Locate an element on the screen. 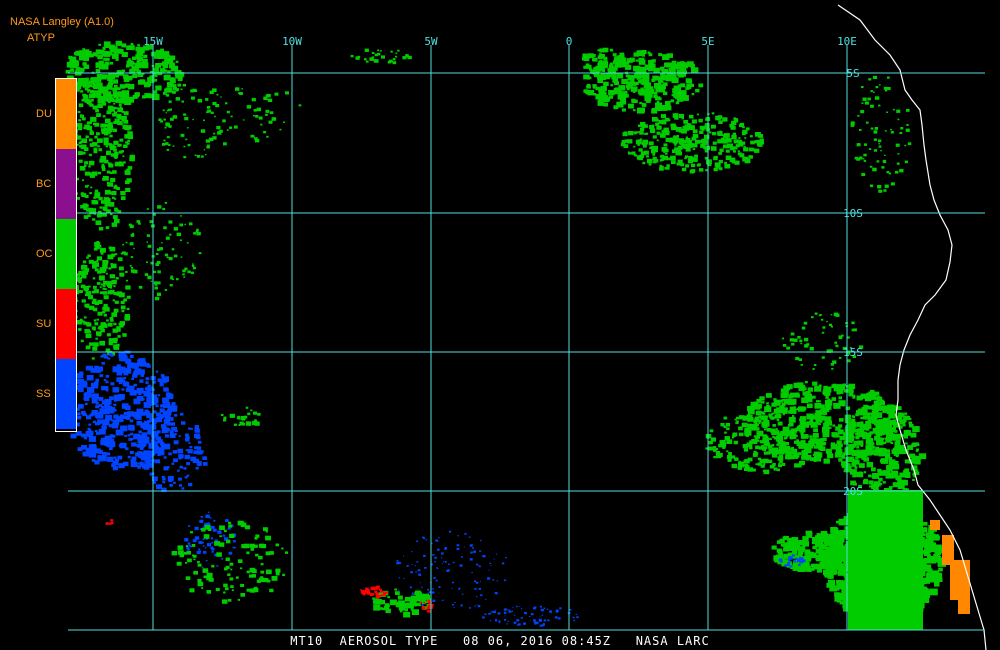 Image resolution: width=1000 pixels, height=650 pixels. latitude-label: 10S is located at coordinates (853, 213).